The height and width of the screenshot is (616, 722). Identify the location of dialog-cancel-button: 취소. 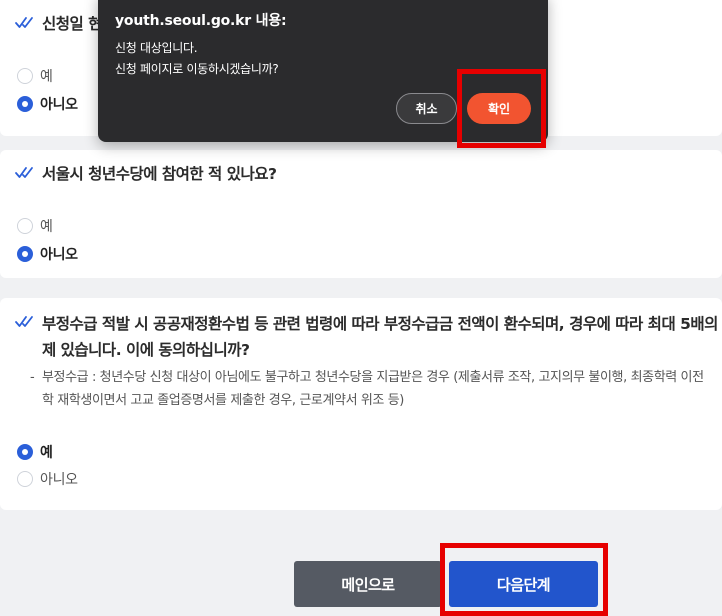
(426, 108).